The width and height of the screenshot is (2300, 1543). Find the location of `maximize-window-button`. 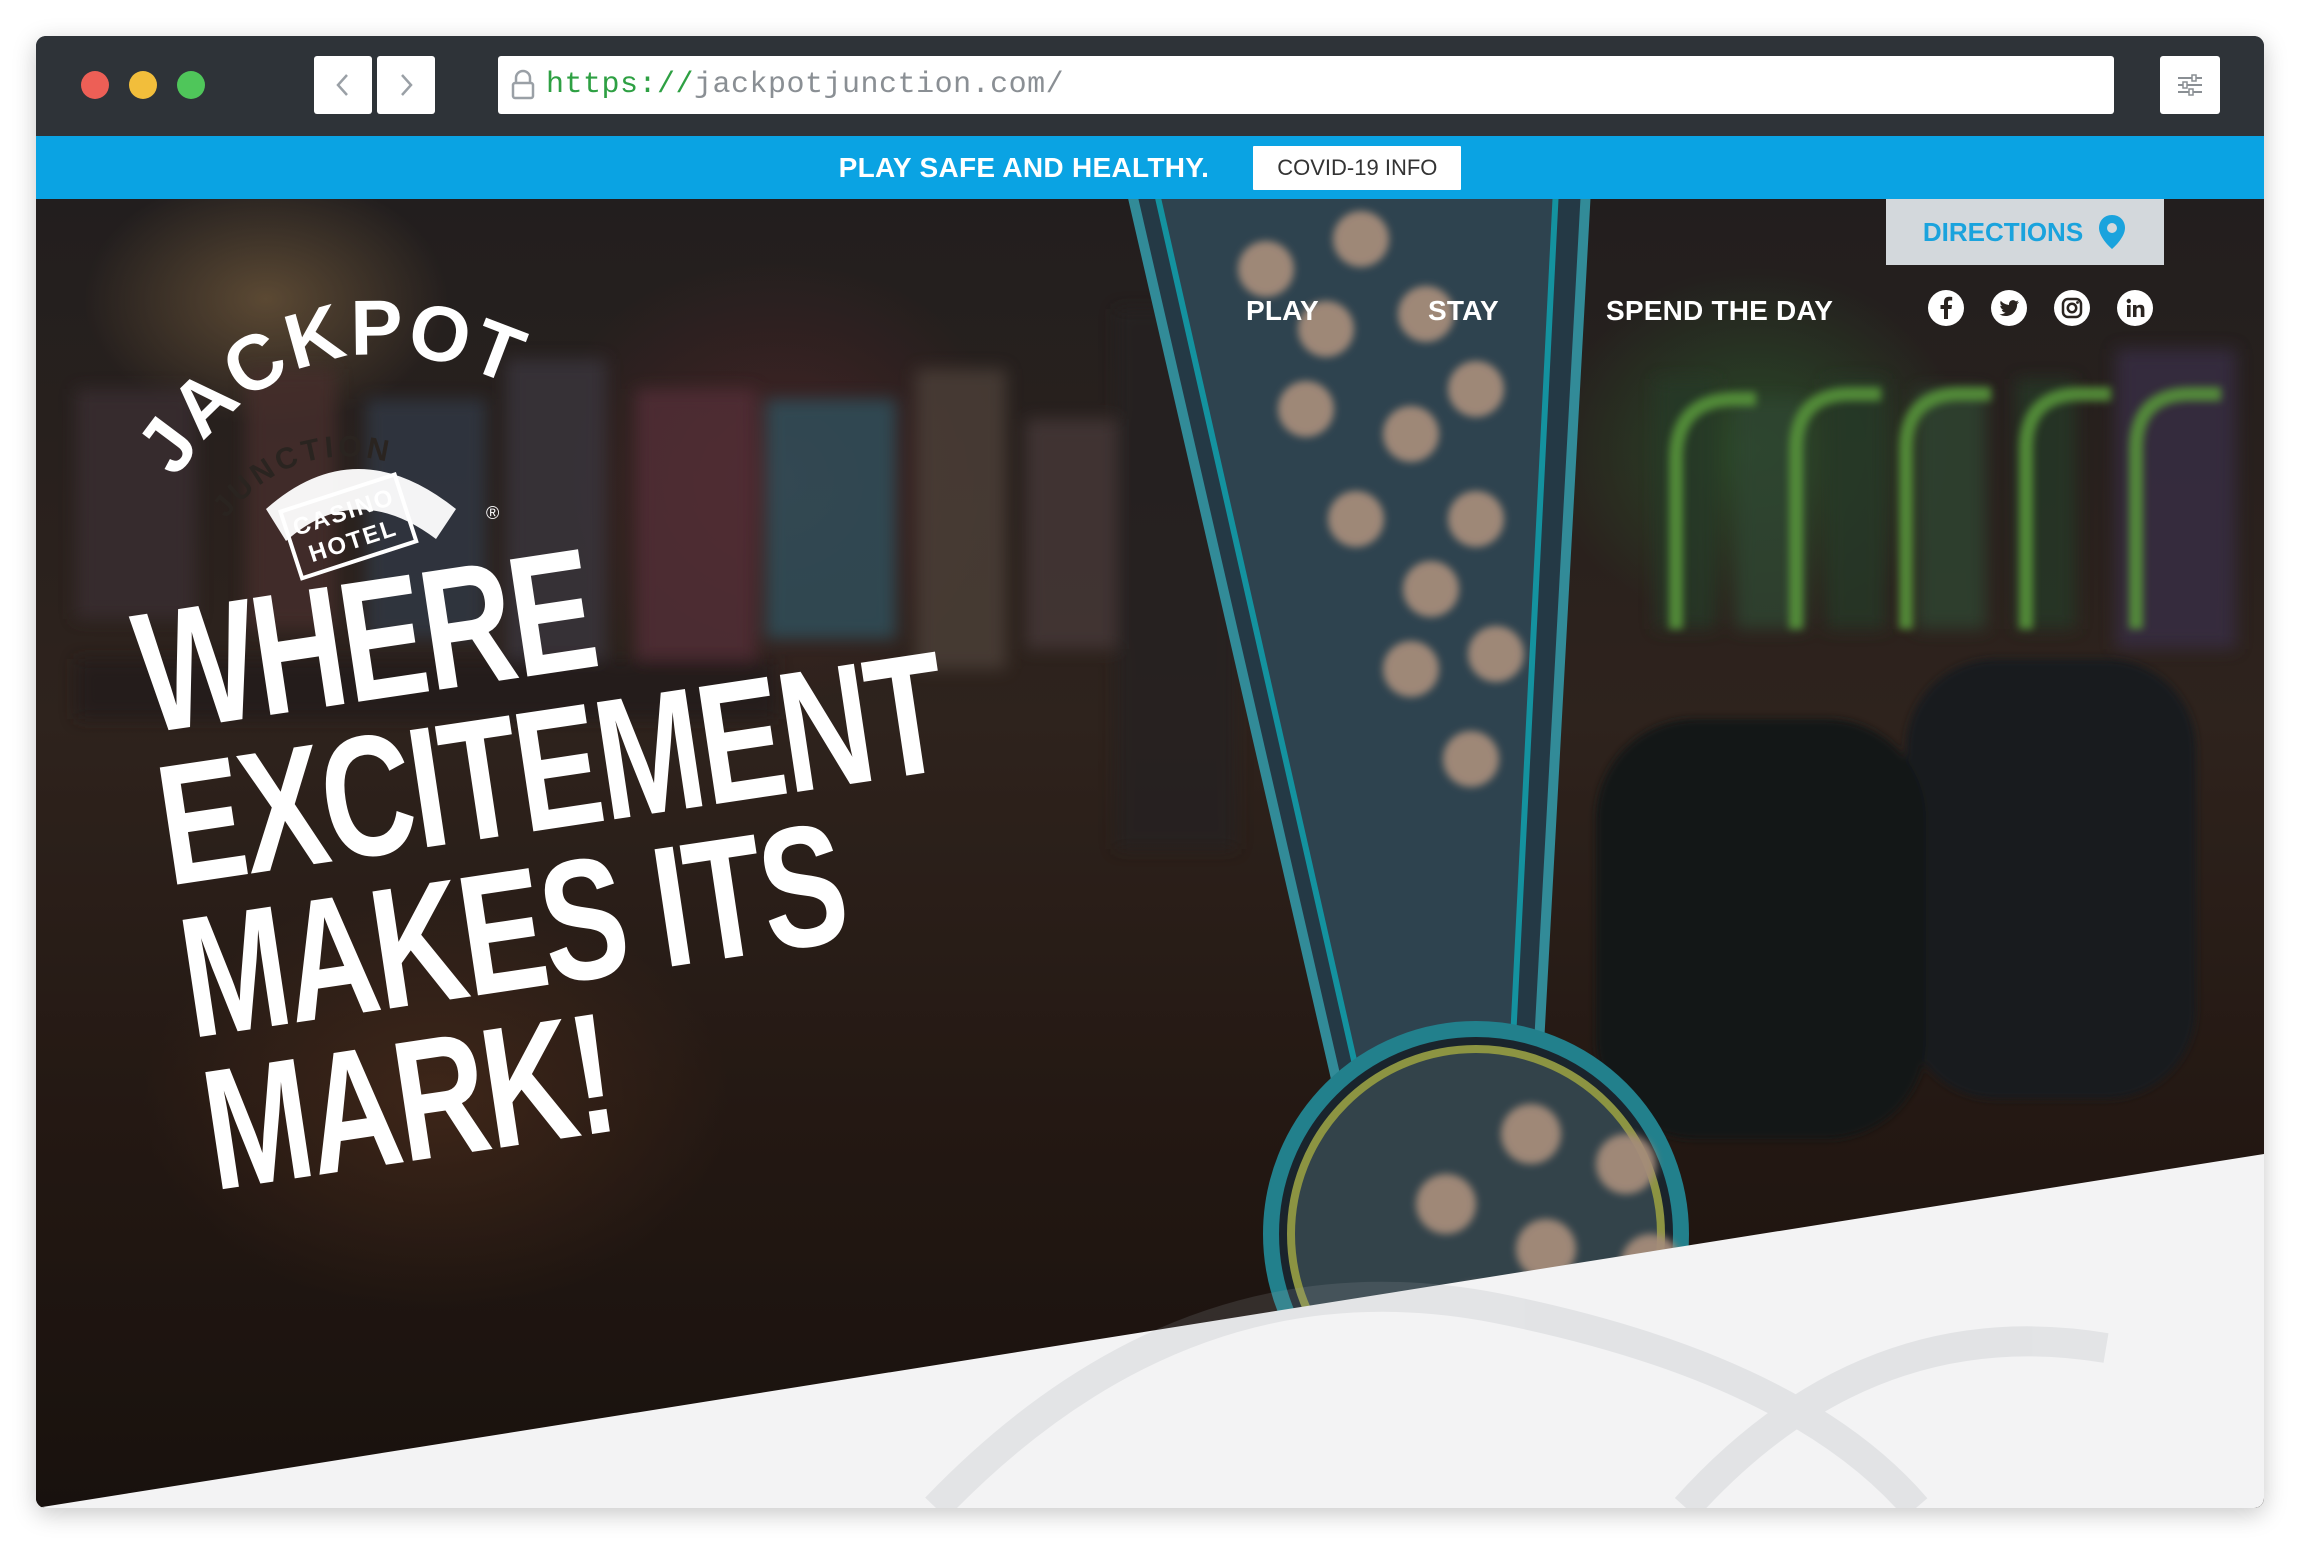

maximize-window-button is located at coordinates (191, 85).